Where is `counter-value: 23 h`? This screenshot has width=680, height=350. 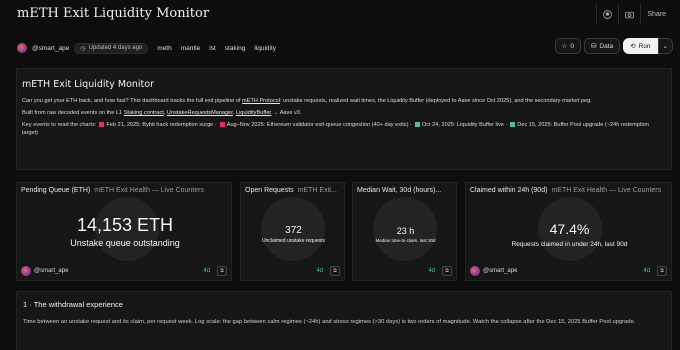 counter-value: 23 h is located at coordinates (405, 231).